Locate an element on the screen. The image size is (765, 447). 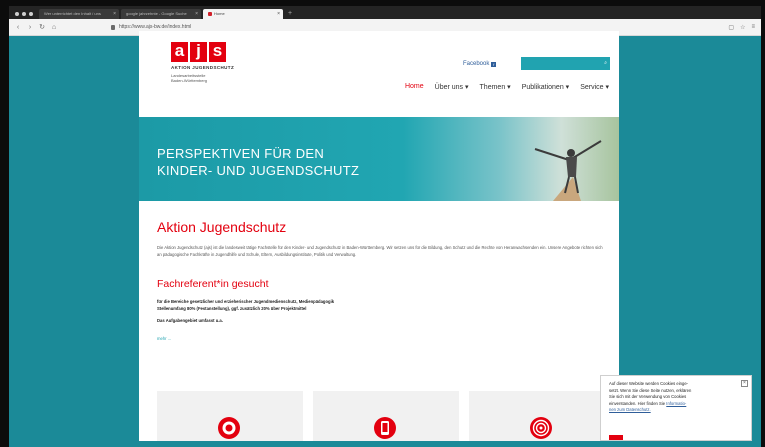
person-image is located at coordinates (568, 170).